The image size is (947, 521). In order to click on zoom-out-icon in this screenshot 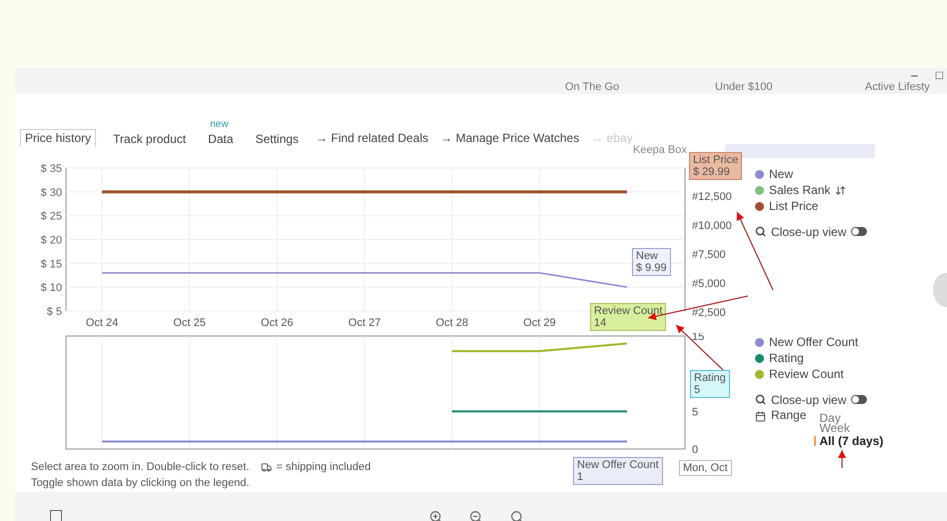, I will do `click(476, 515)`.